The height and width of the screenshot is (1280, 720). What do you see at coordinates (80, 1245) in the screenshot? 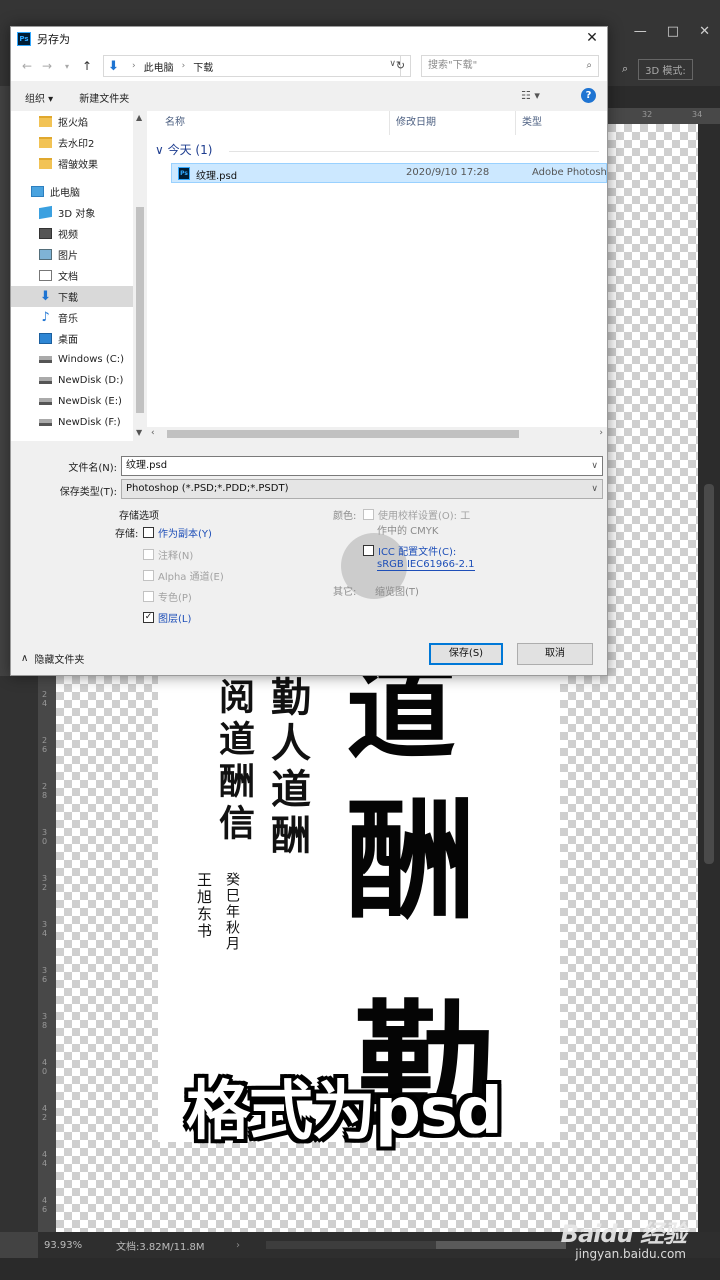
I see `zoom-level: 93.93%` at bounding box center [80, 1245].